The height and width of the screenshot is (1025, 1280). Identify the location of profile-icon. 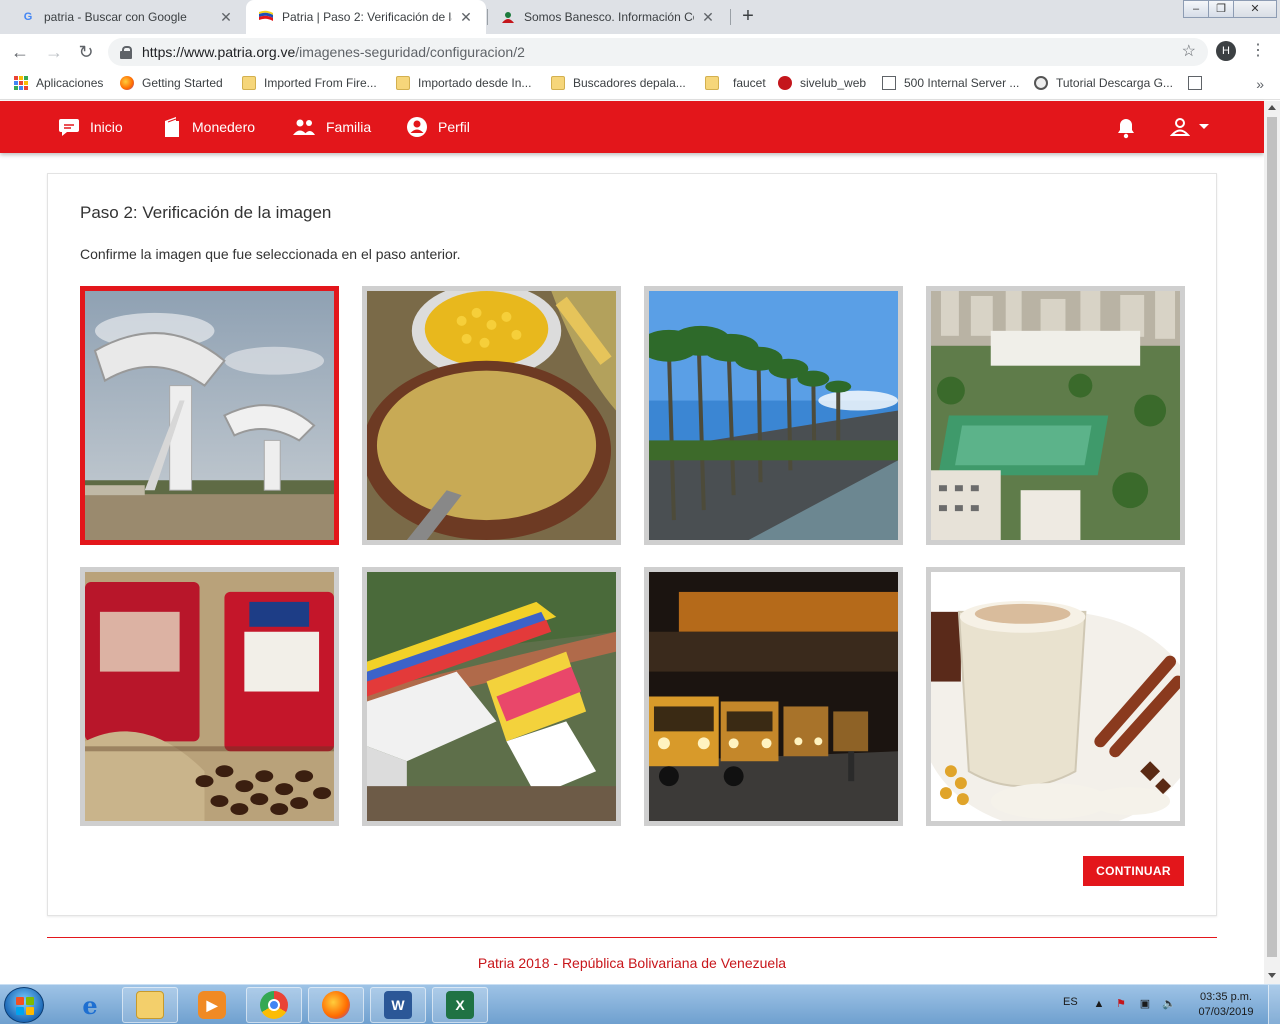
(417, 127).